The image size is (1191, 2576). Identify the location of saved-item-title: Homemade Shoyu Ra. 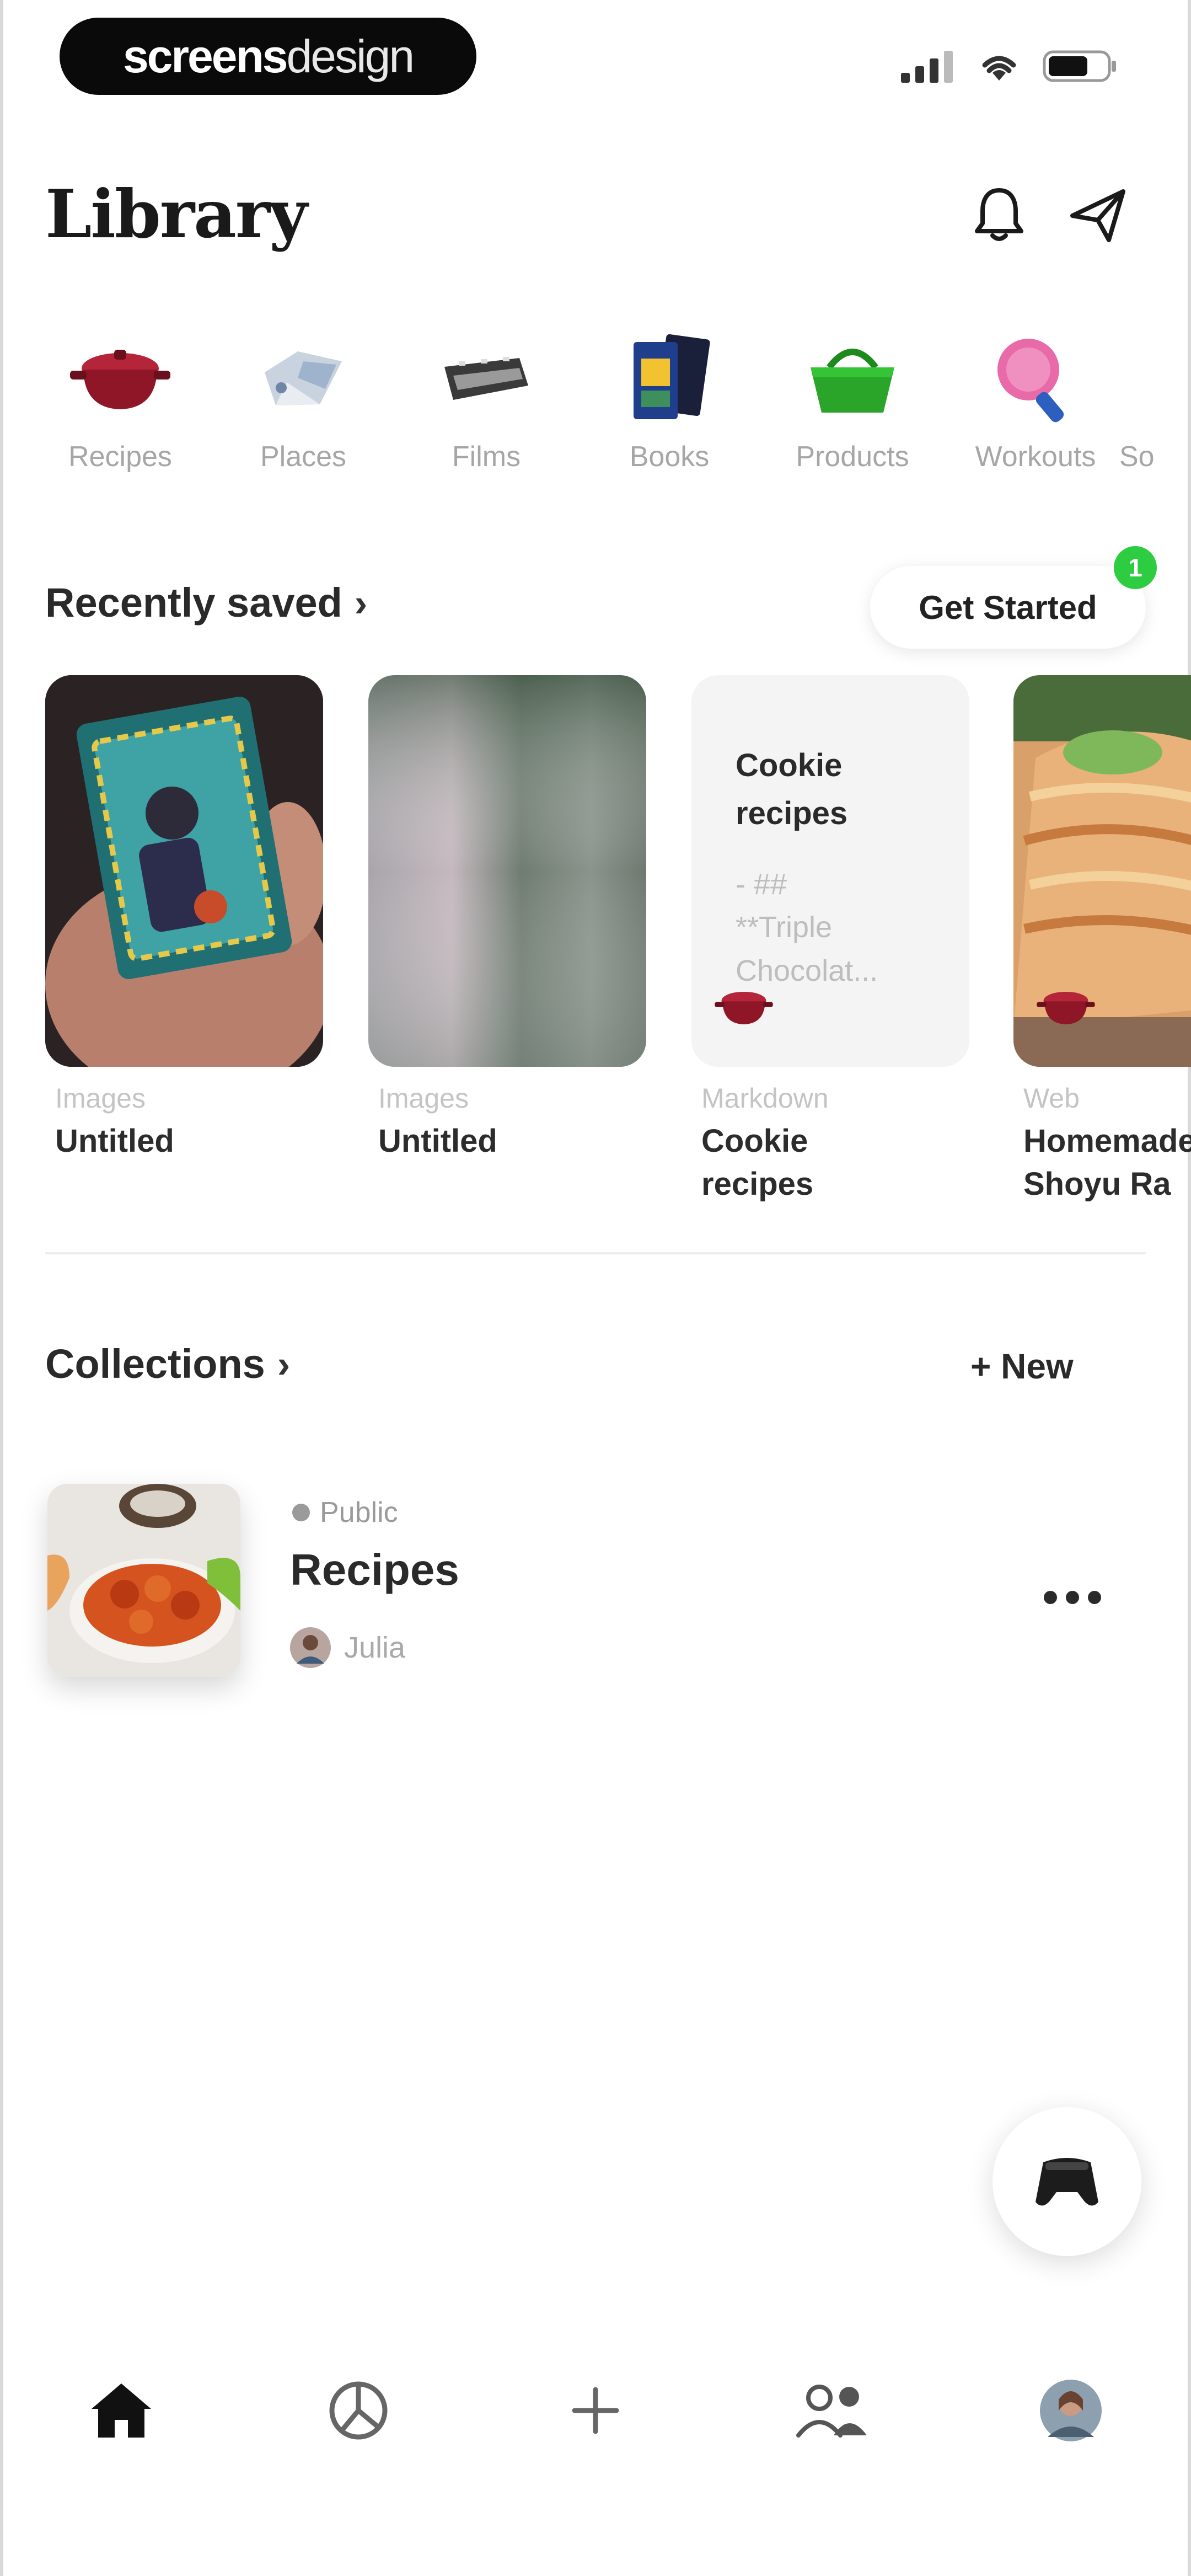
(1107, 1163).